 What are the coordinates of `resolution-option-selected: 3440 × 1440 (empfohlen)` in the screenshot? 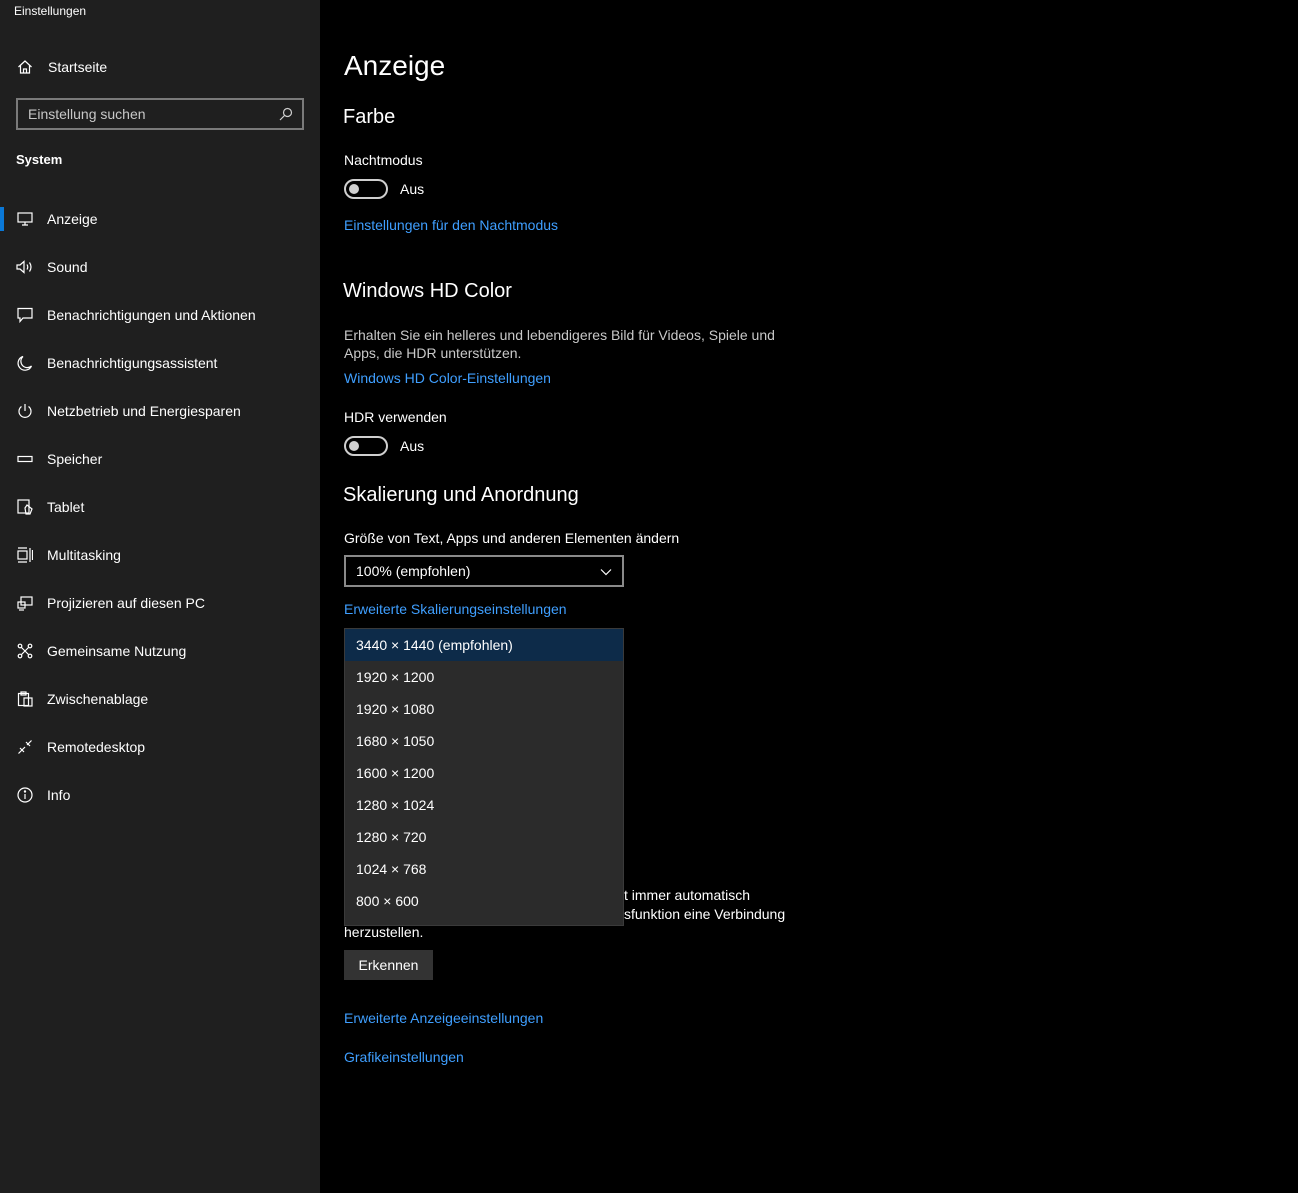 It's located at (484, 645).